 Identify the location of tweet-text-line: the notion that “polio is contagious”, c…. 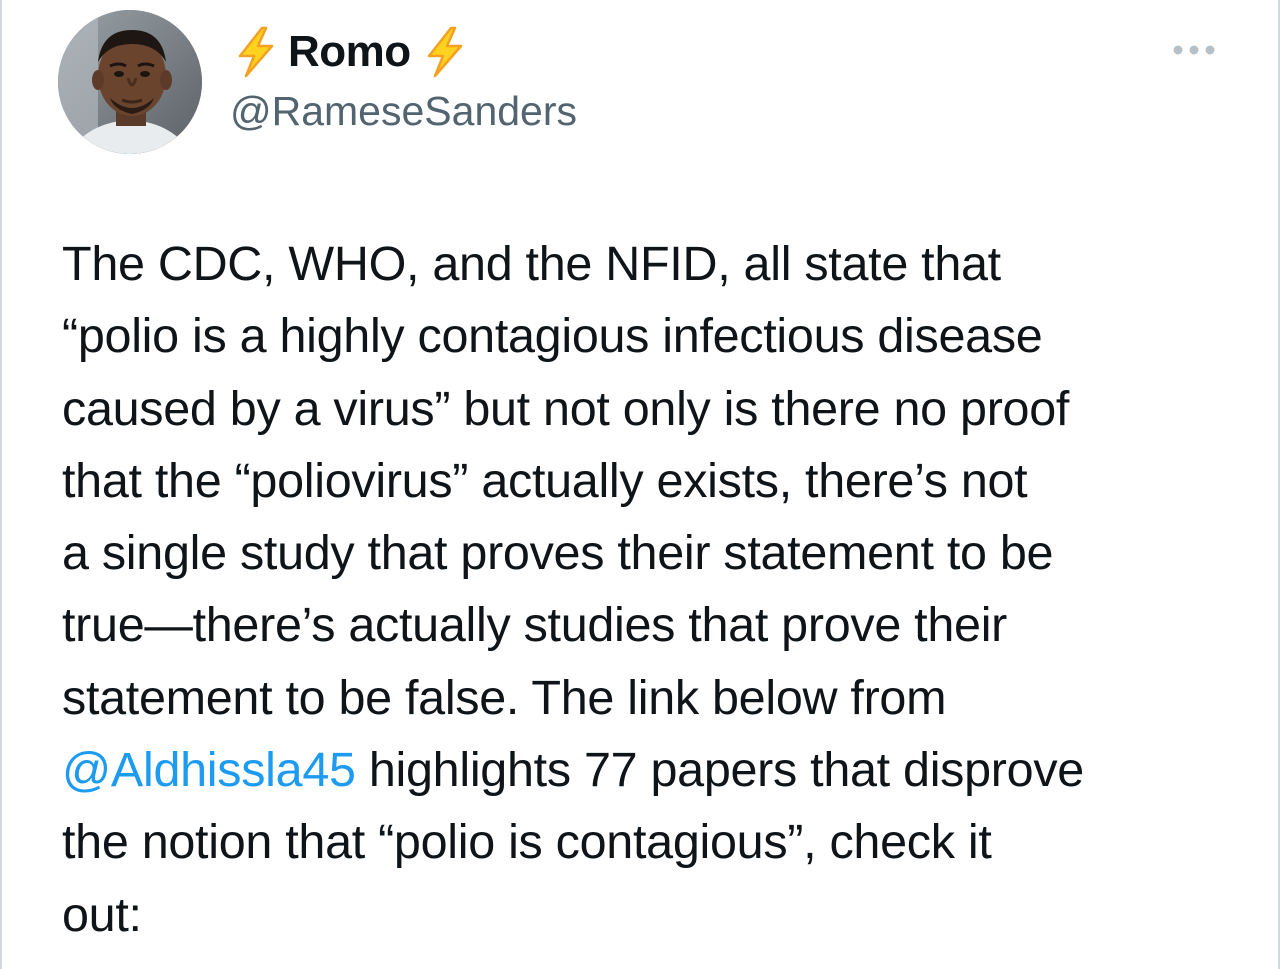
(527, 842).